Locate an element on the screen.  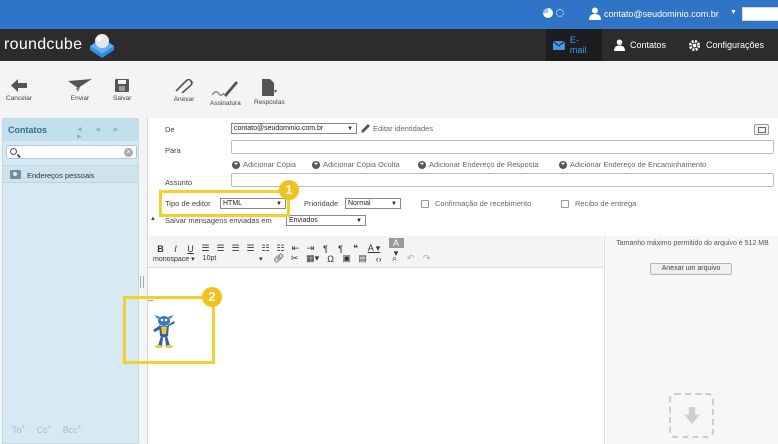
subject-input is located at coordinates (502, 180).